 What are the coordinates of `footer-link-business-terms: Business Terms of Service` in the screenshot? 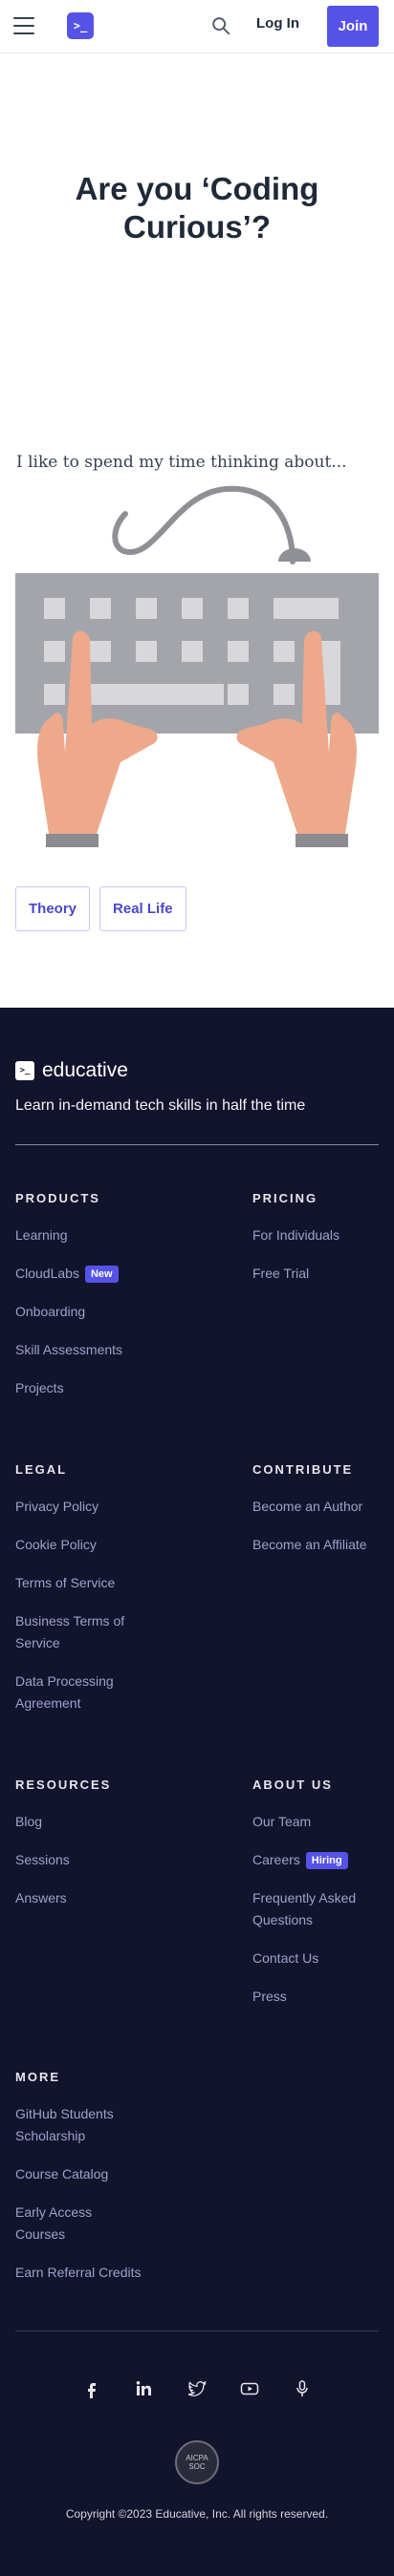 It's located at (75, 1632).